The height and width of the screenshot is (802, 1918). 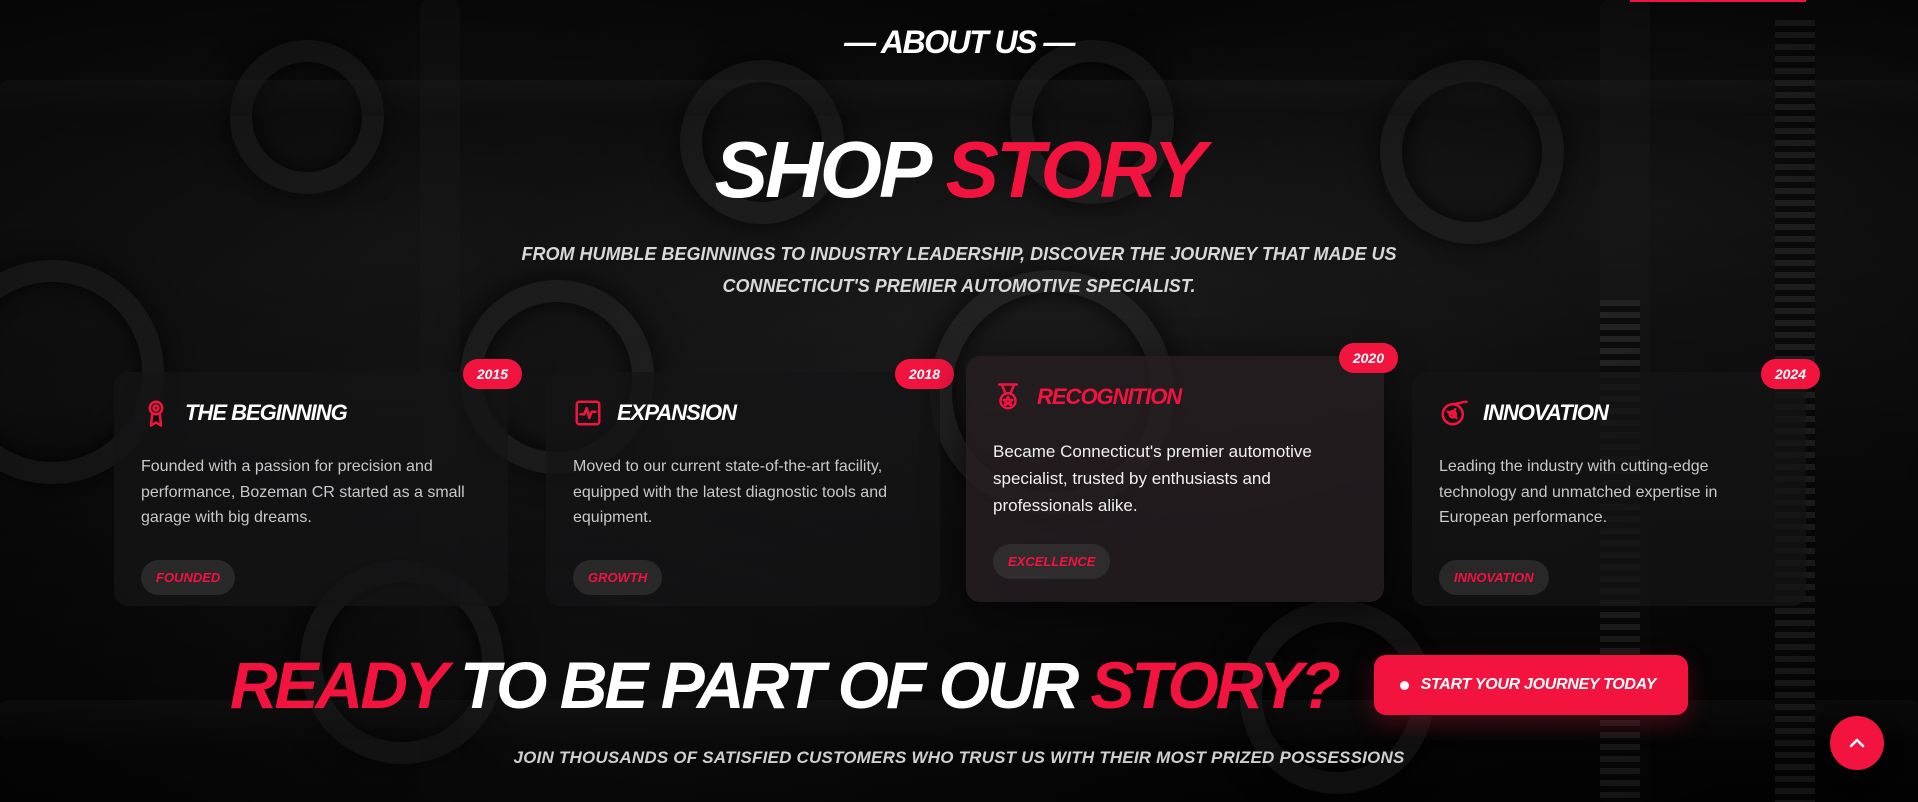 I want to click on medal-icon, so click(x=1008, y=397).